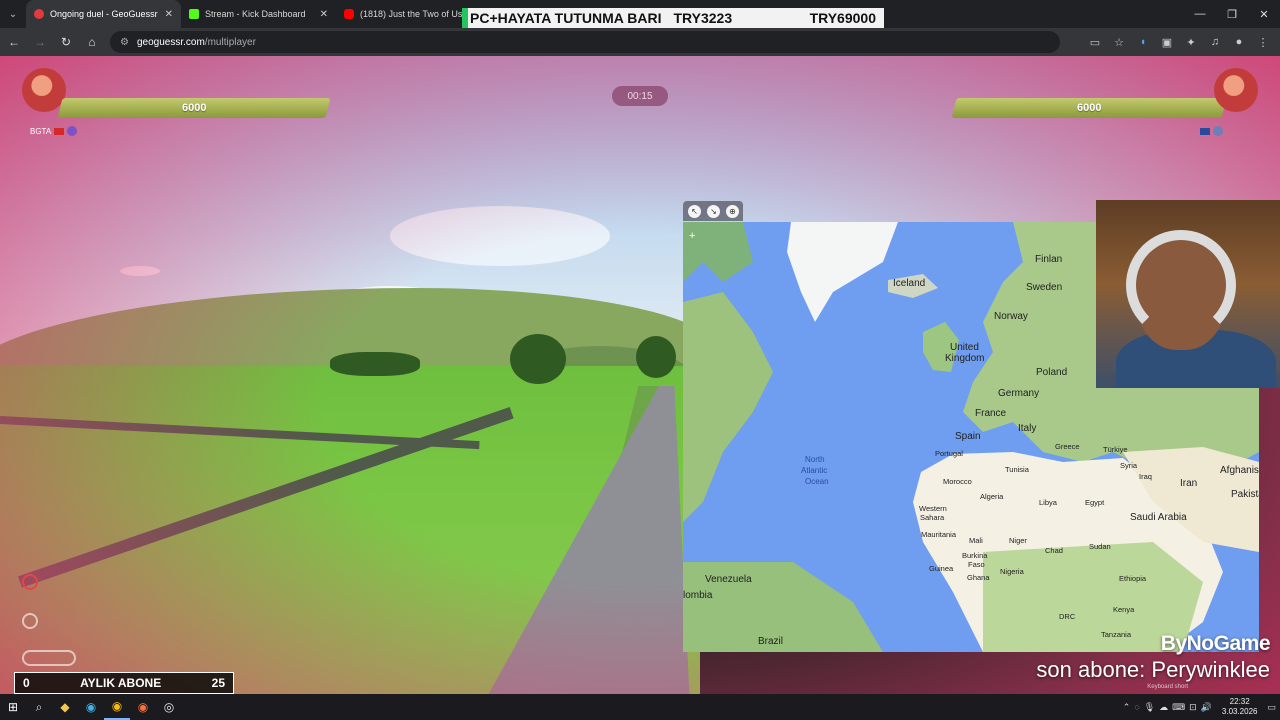 The image size is (1280, 720). What do you see at coordinates (194, 108) in the screenshot?
I see `player1-health-bar: 6000` at bounding box center [194, 108].